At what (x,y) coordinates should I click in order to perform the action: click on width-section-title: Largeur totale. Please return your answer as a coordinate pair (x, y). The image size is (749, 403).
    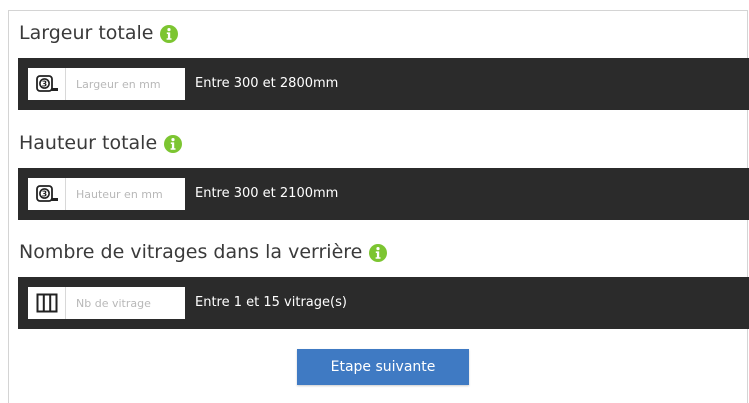
    Looking at the image, I should click on (99, 33).